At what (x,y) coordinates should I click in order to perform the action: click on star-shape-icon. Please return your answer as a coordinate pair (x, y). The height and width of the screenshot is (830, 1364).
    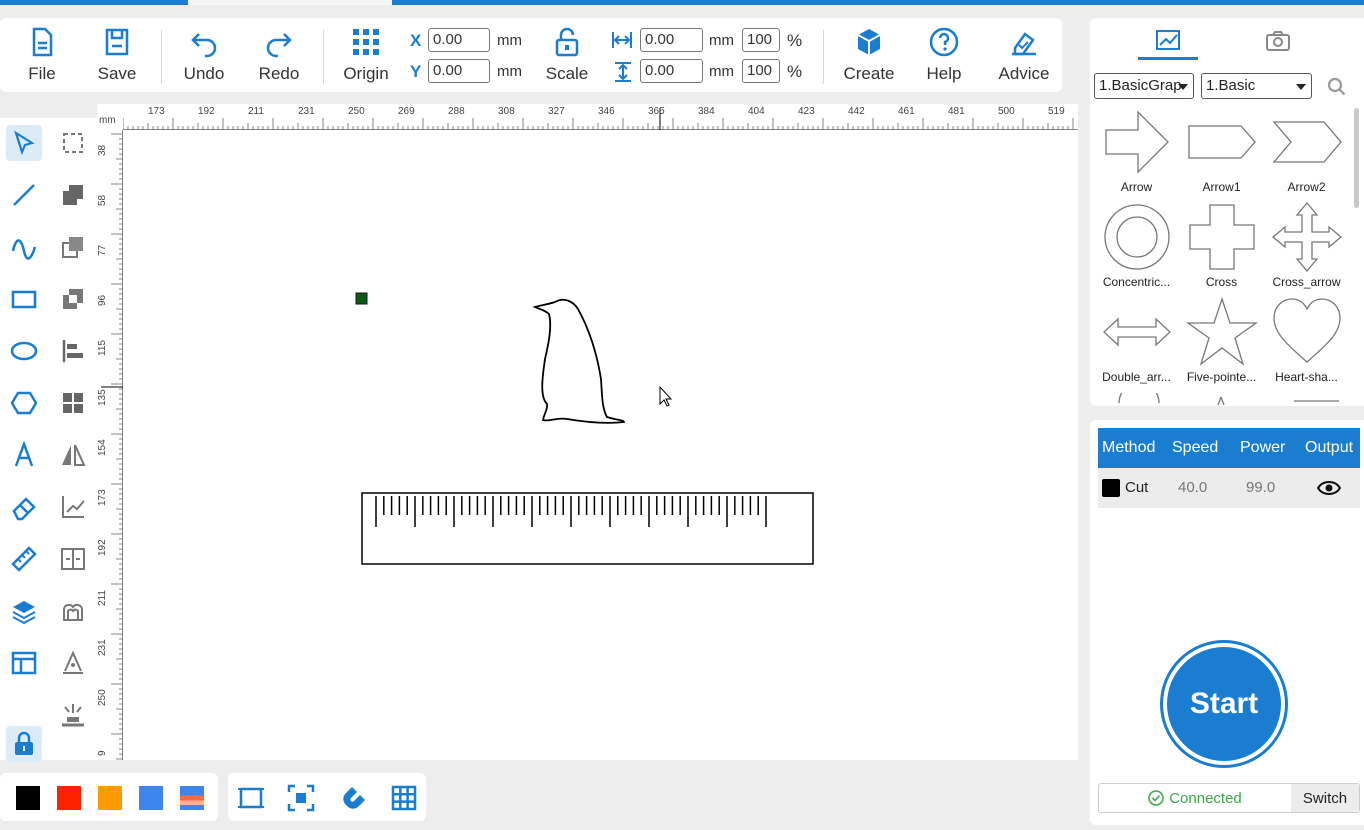
    Looking at the image, I should click on (1221, 331).